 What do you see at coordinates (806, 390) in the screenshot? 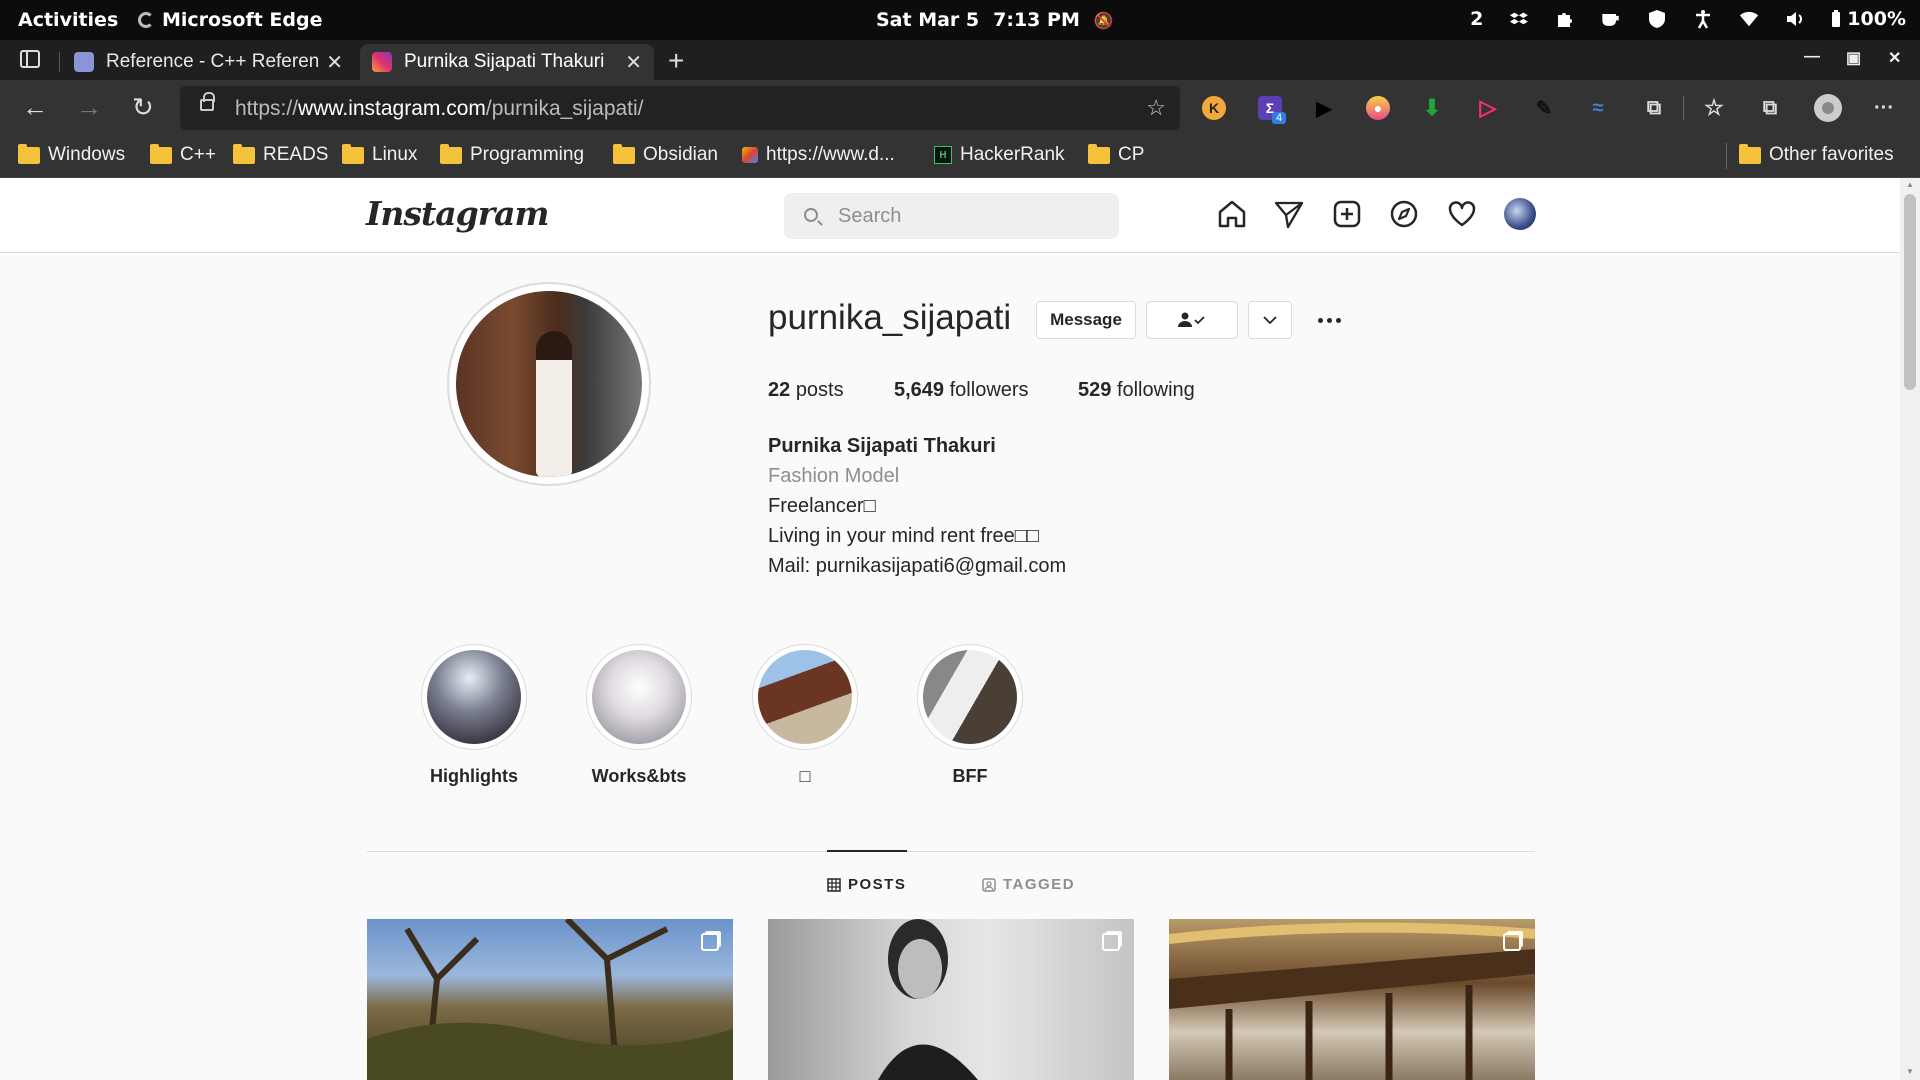
I see `posts-count: 22 posts` at bounding box center [806, 390].